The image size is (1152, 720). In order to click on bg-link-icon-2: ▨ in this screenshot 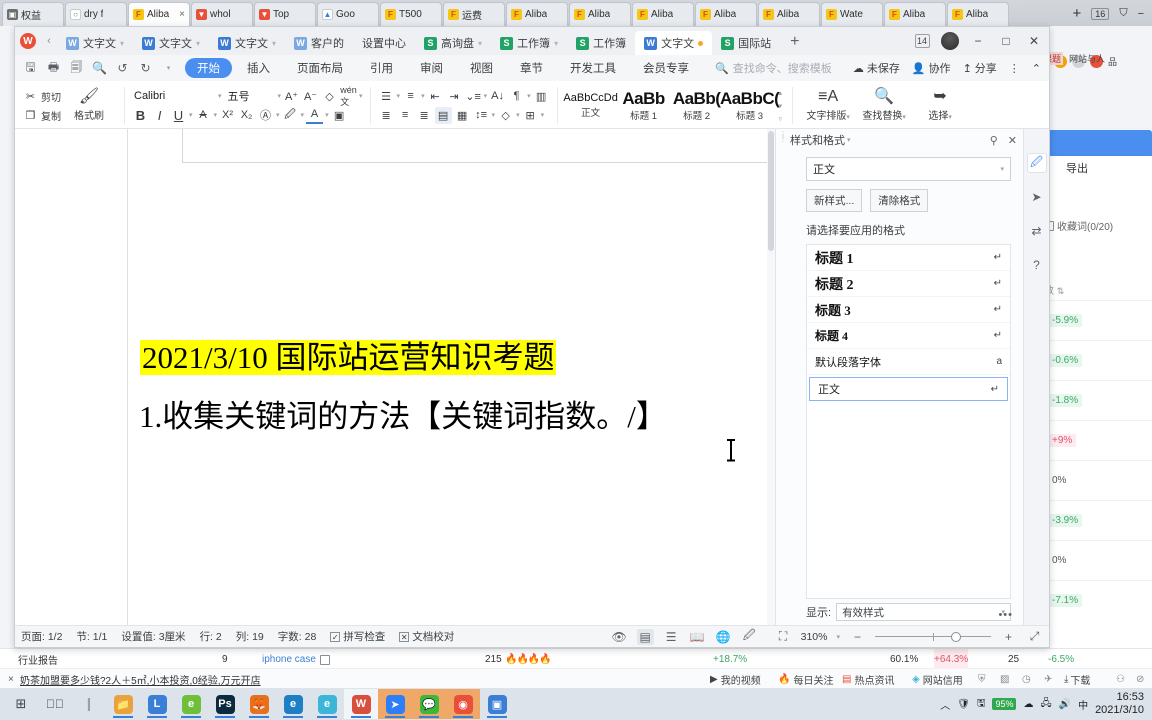, I will do `click(1004, 679)`.